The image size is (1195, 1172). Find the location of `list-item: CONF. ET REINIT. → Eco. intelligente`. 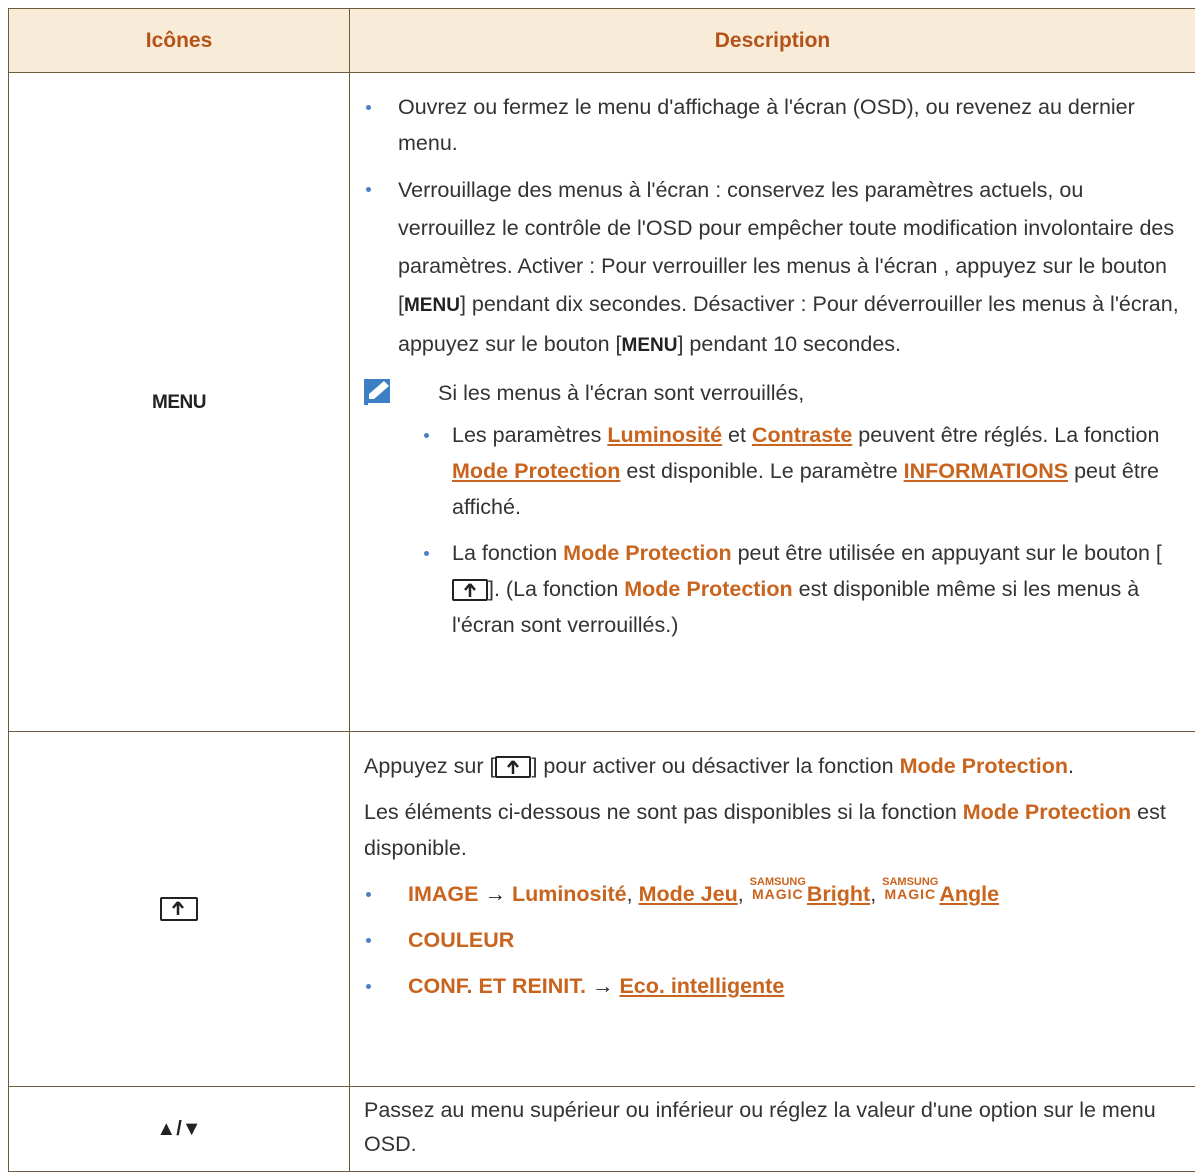

list-item: CONF. ET REINIT. → Eco. intelligente is located at coordinates (774, 986).